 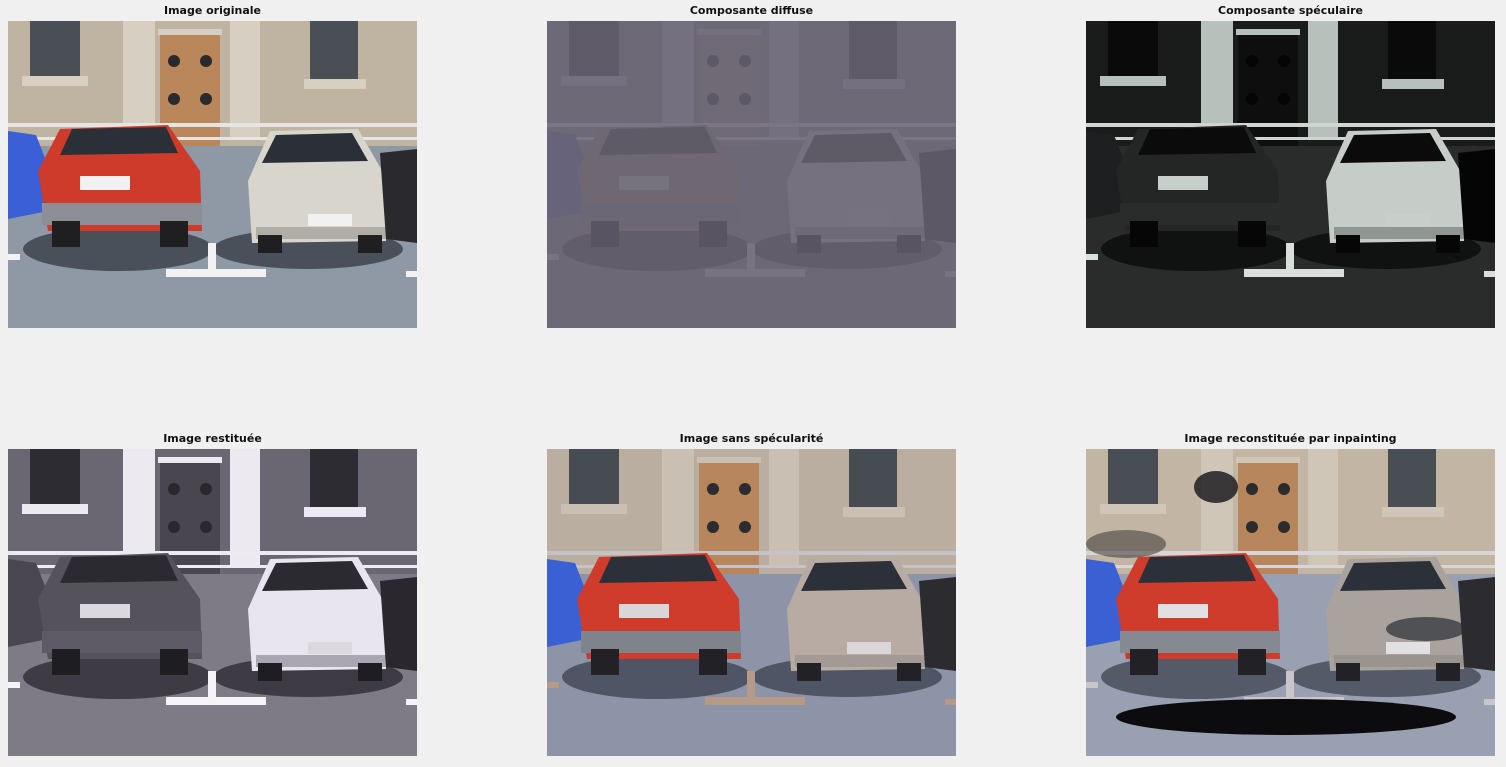 I want to click on panel-image-inpainting: Image reconstituée par inpainting, so click(x=1290, y=592).